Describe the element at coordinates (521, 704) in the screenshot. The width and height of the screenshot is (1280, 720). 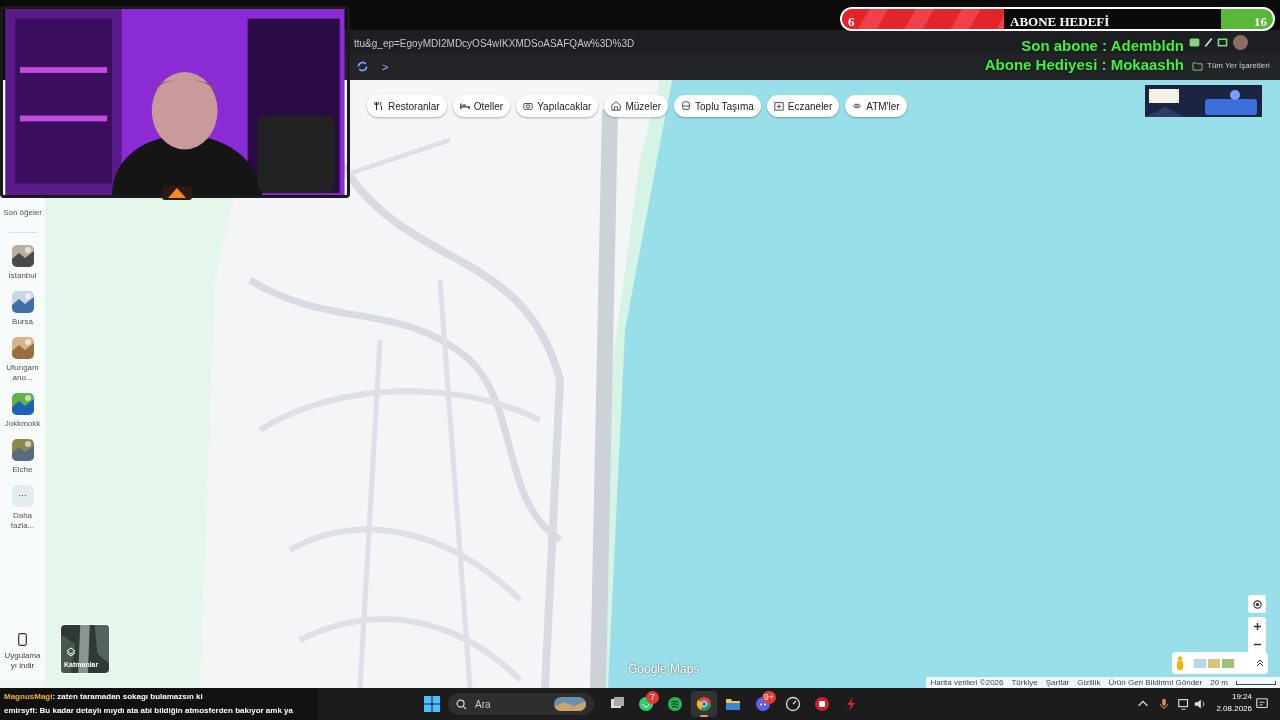
I see `search-field: Ara` at that location.